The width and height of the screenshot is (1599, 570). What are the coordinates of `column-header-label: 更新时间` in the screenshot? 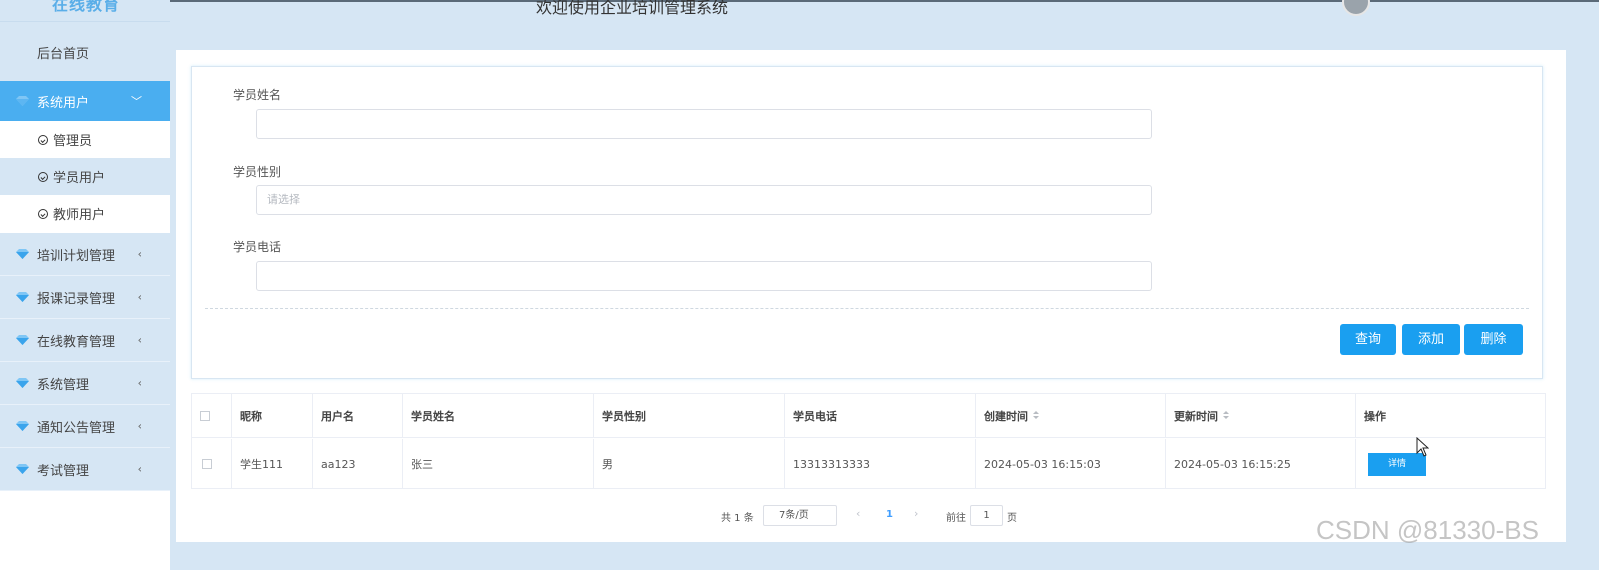 It's located at (1196, 416).